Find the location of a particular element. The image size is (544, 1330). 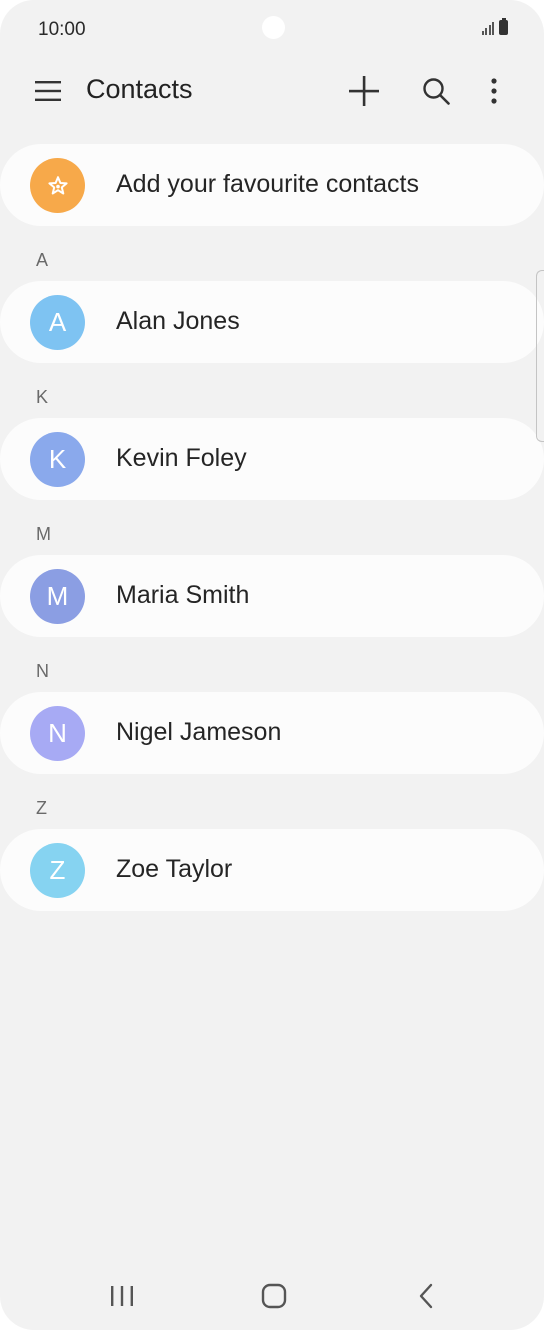

section-header: M is located at coordinates (43, 534).